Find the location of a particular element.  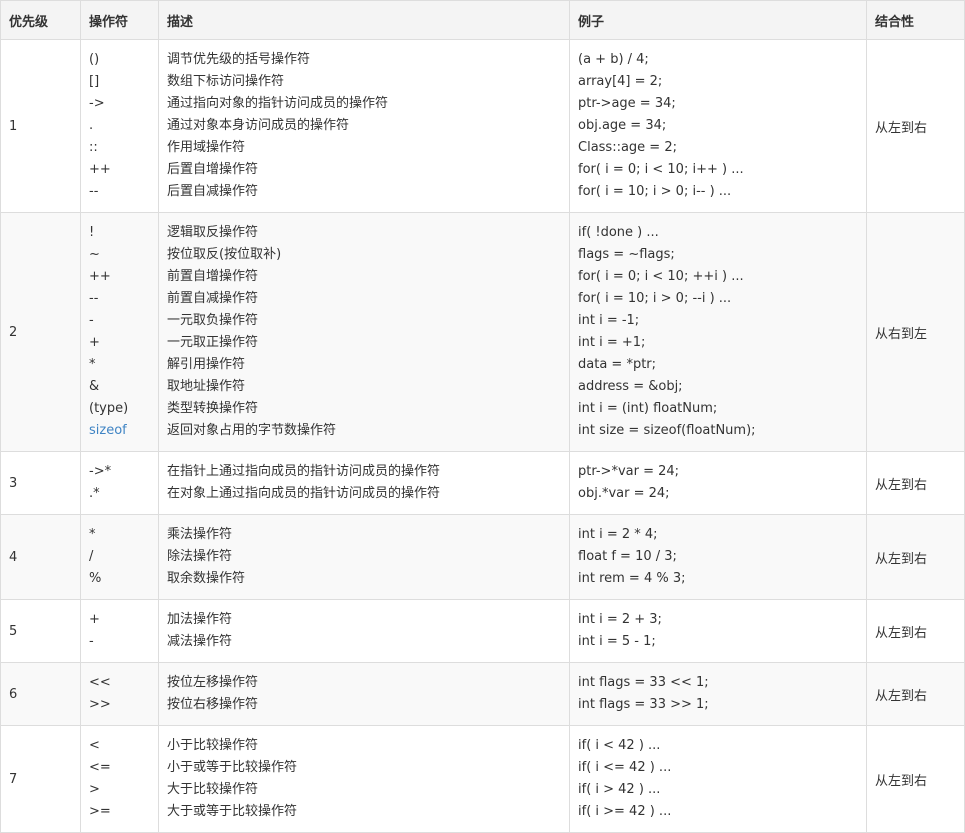

description-line: 小于或等于比较操作符 is located at coordinates (232, 767).